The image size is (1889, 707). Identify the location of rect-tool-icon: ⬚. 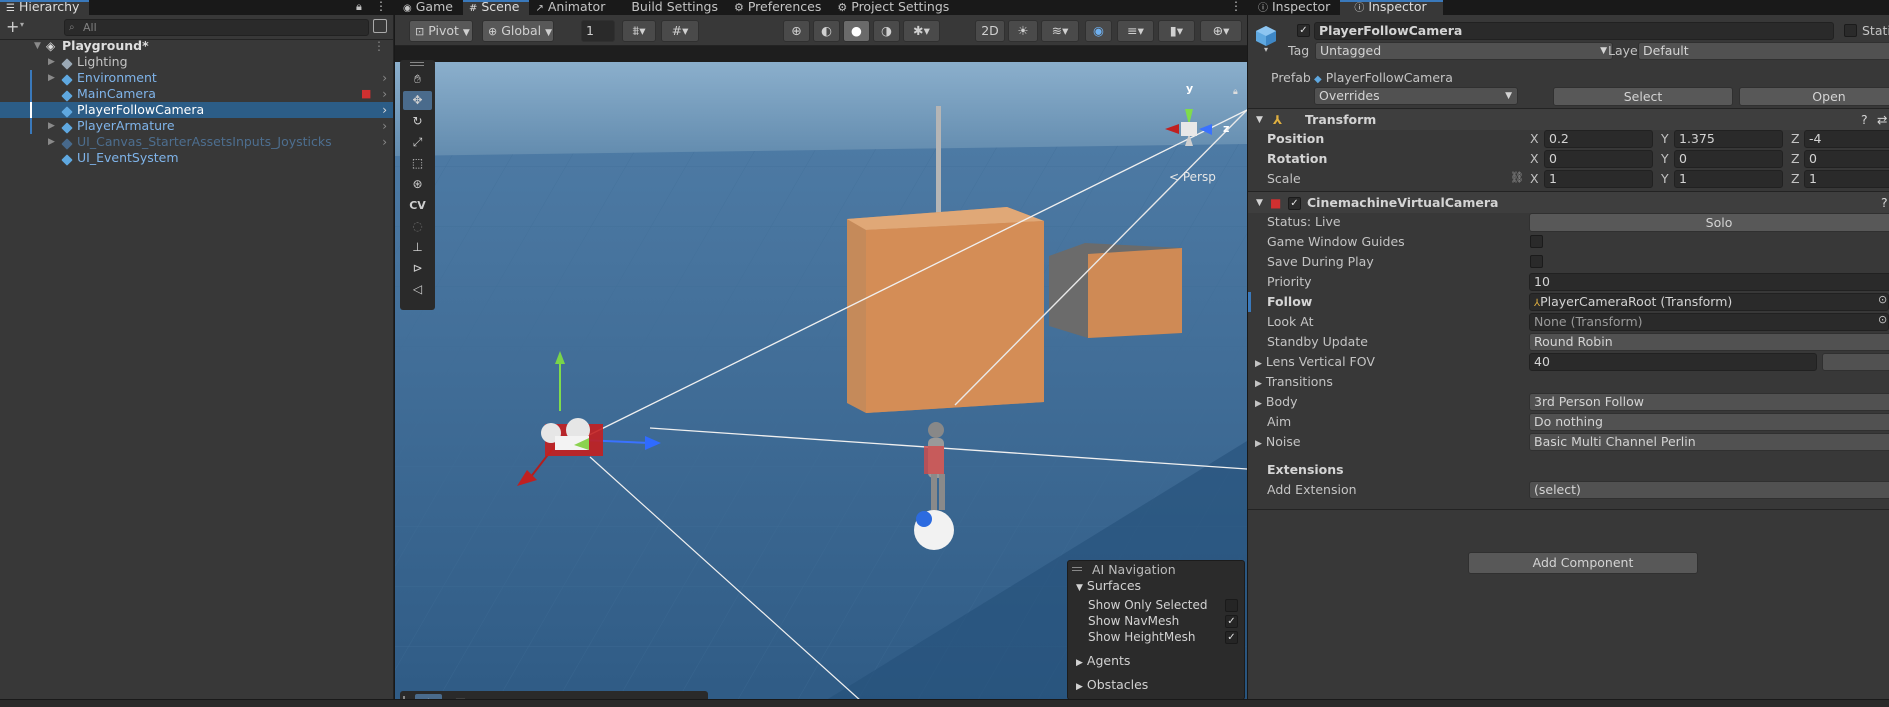
(417, 163).